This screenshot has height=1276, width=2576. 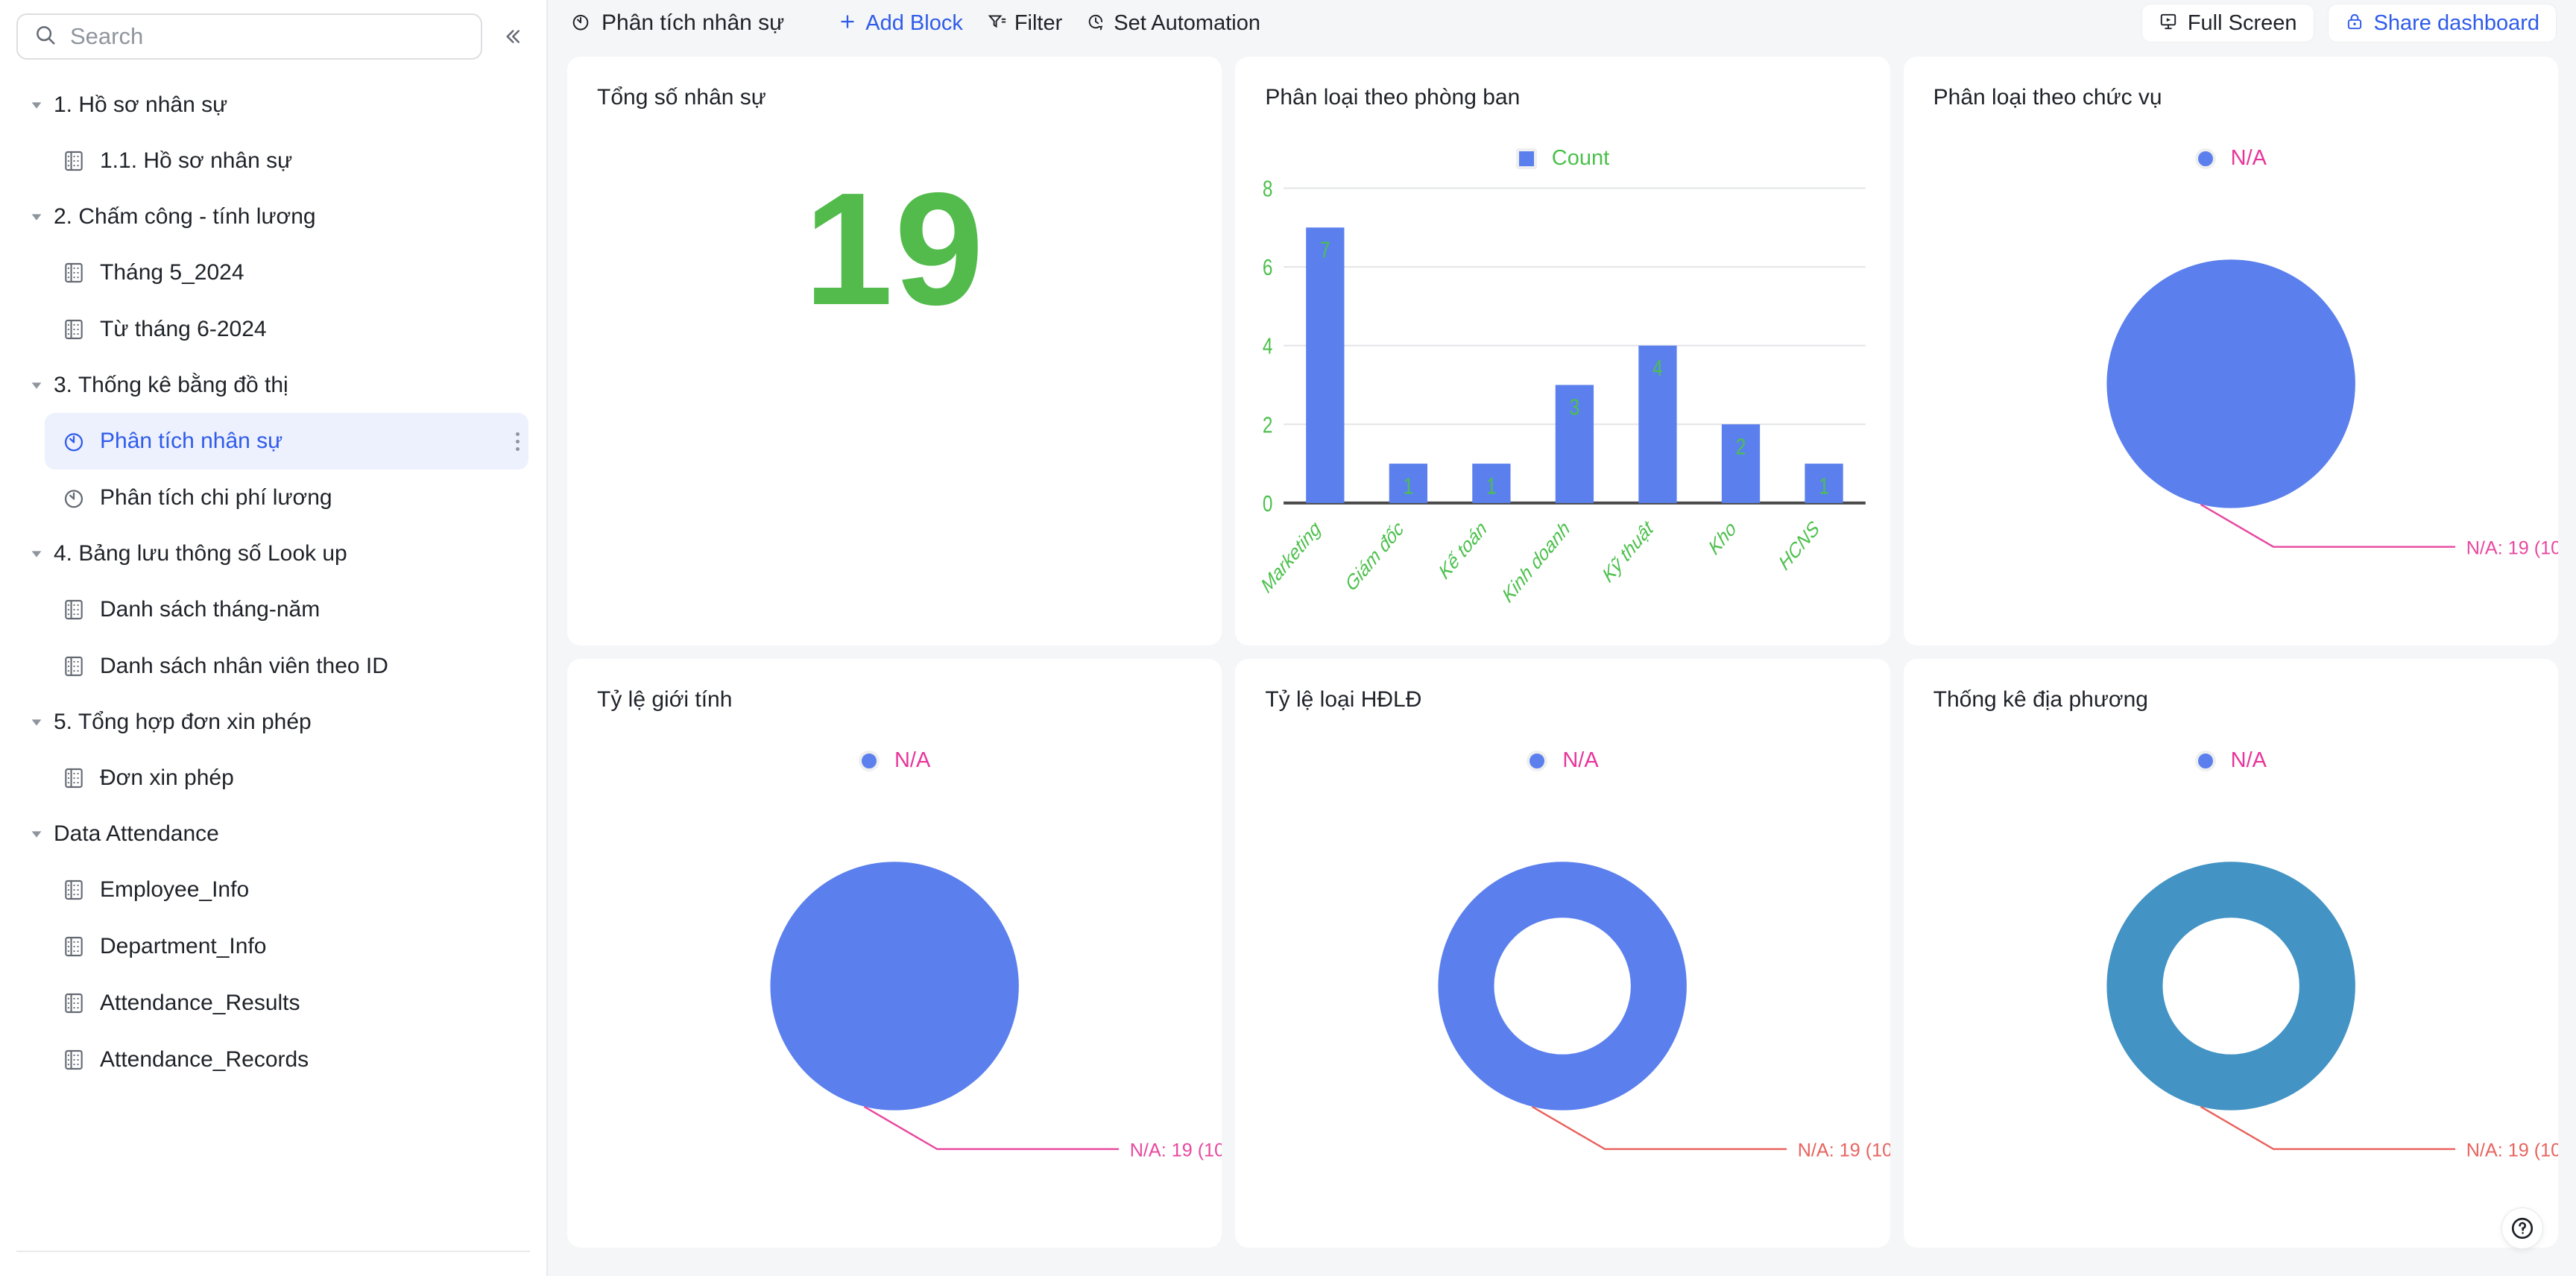 I want to click on sidebar-item-label: Phân tích chi phí lương, so click(x=216, y=497).